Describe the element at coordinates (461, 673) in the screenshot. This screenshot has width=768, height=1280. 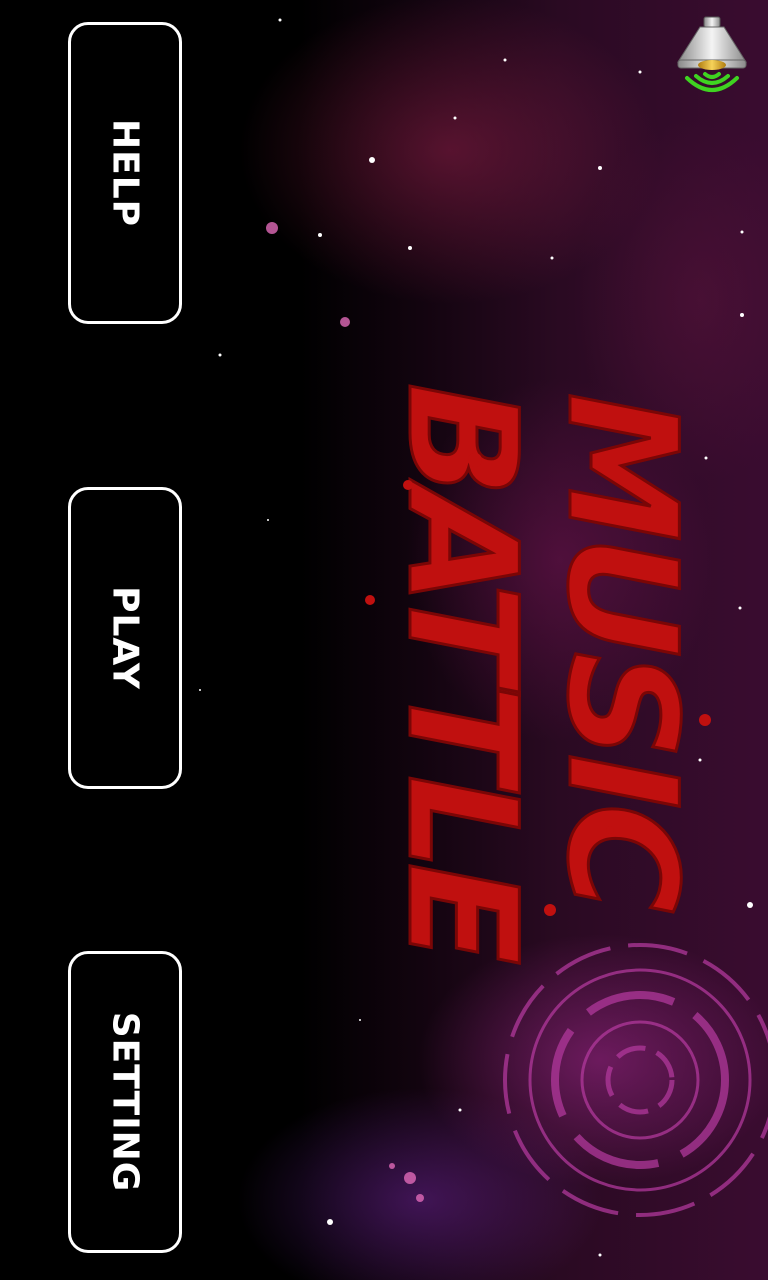
I see `title-line-battle: BATTLE` at that location.